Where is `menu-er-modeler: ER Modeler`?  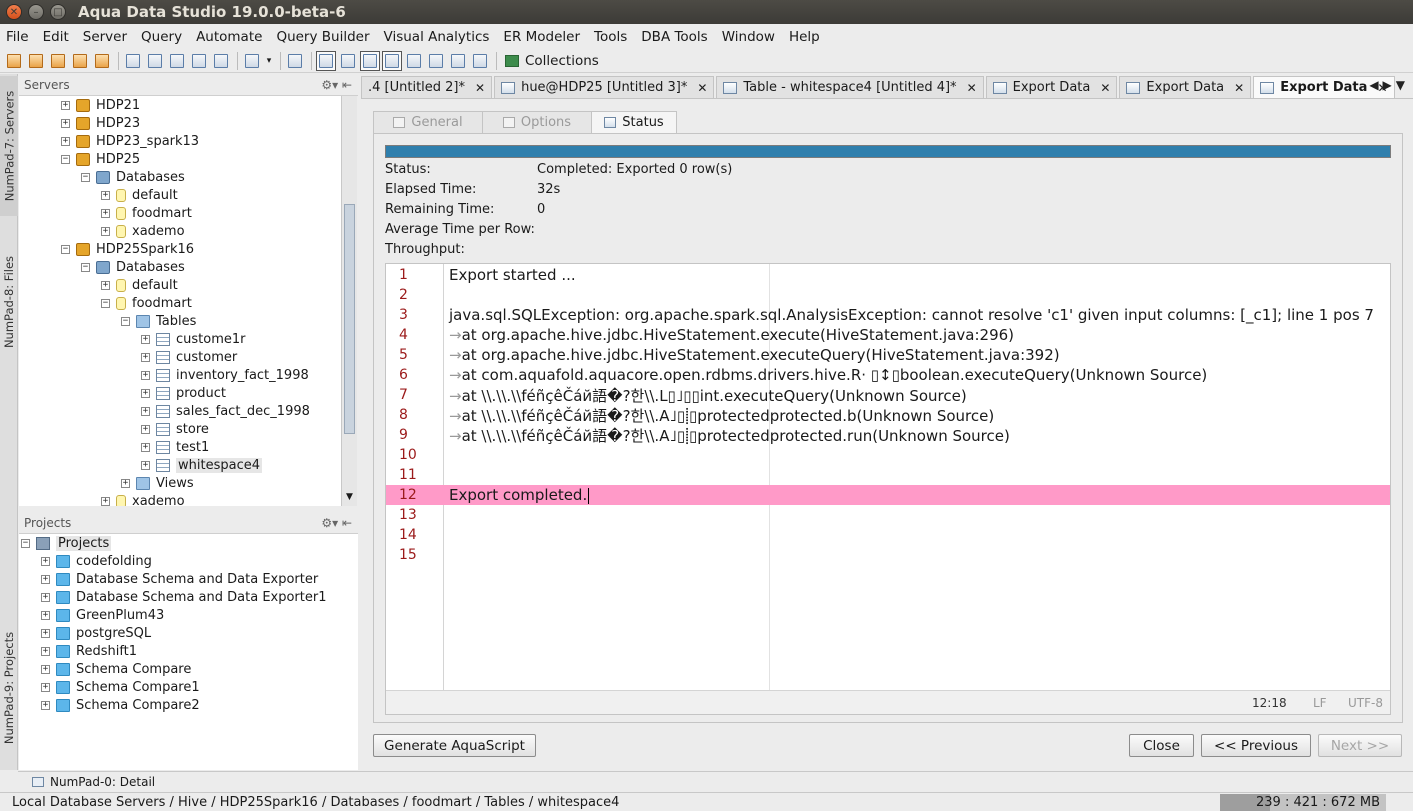 menu-er-modeler: ER Modeler is located at coordinates (541, 37).